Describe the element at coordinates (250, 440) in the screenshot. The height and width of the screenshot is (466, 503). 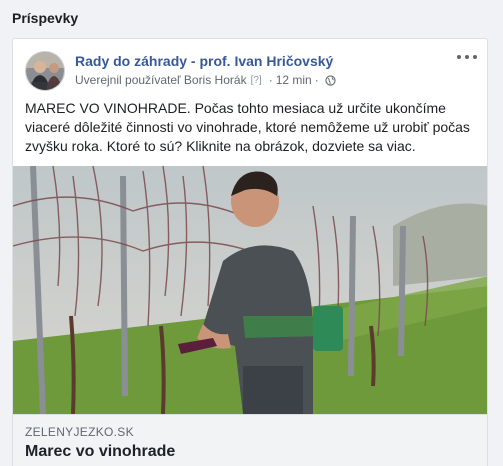
I see `link-preview: ZELENYJEZKO.SK Marec vo vinohrade` at that location.